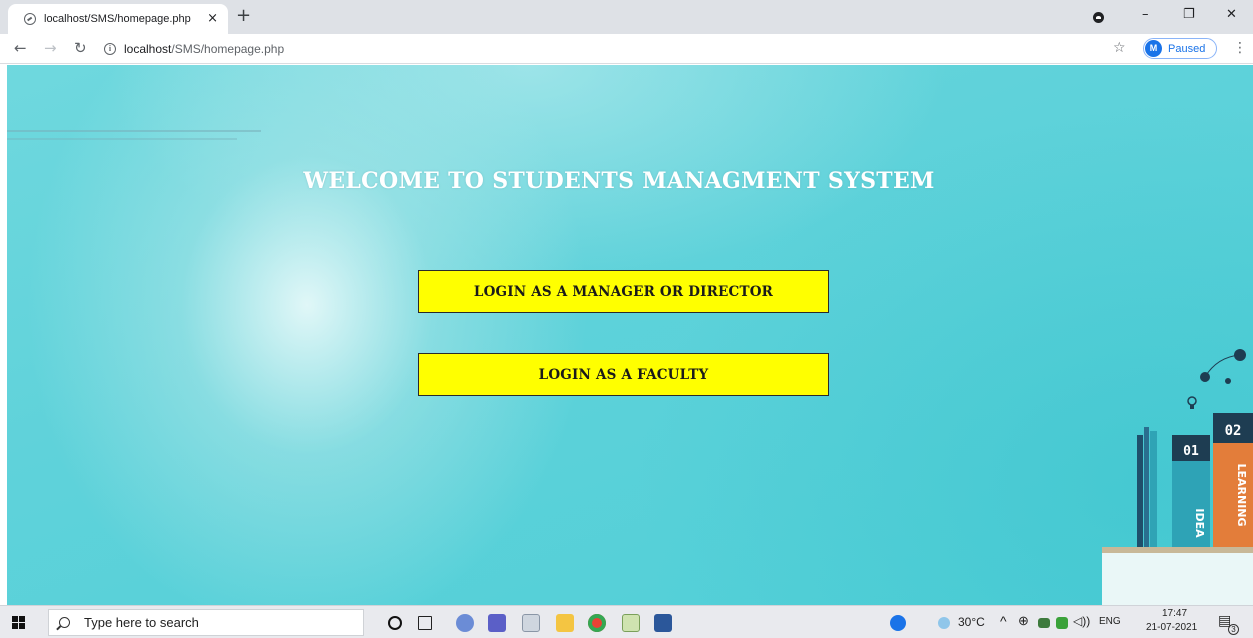 This screenshot has height=638, width=1253. What do you see at coordinates (1081, 621) in the screenshot?
I see `volume-icon: ◁))` at bounding box center [1081, 621].